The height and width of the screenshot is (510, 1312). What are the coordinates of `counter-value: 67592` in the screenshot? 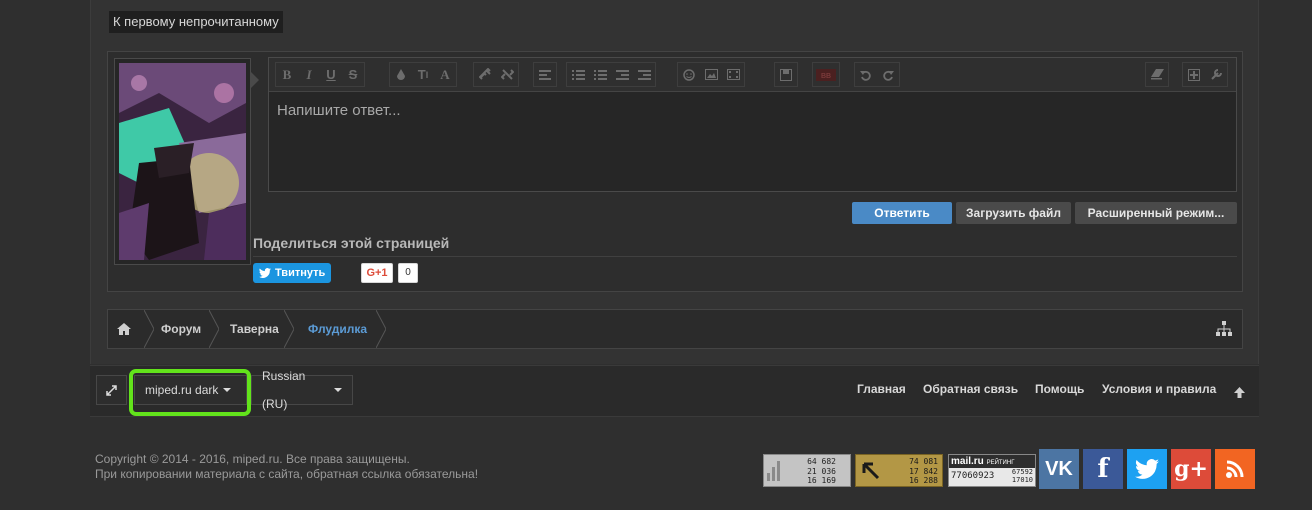 It's located at (1022, 472).